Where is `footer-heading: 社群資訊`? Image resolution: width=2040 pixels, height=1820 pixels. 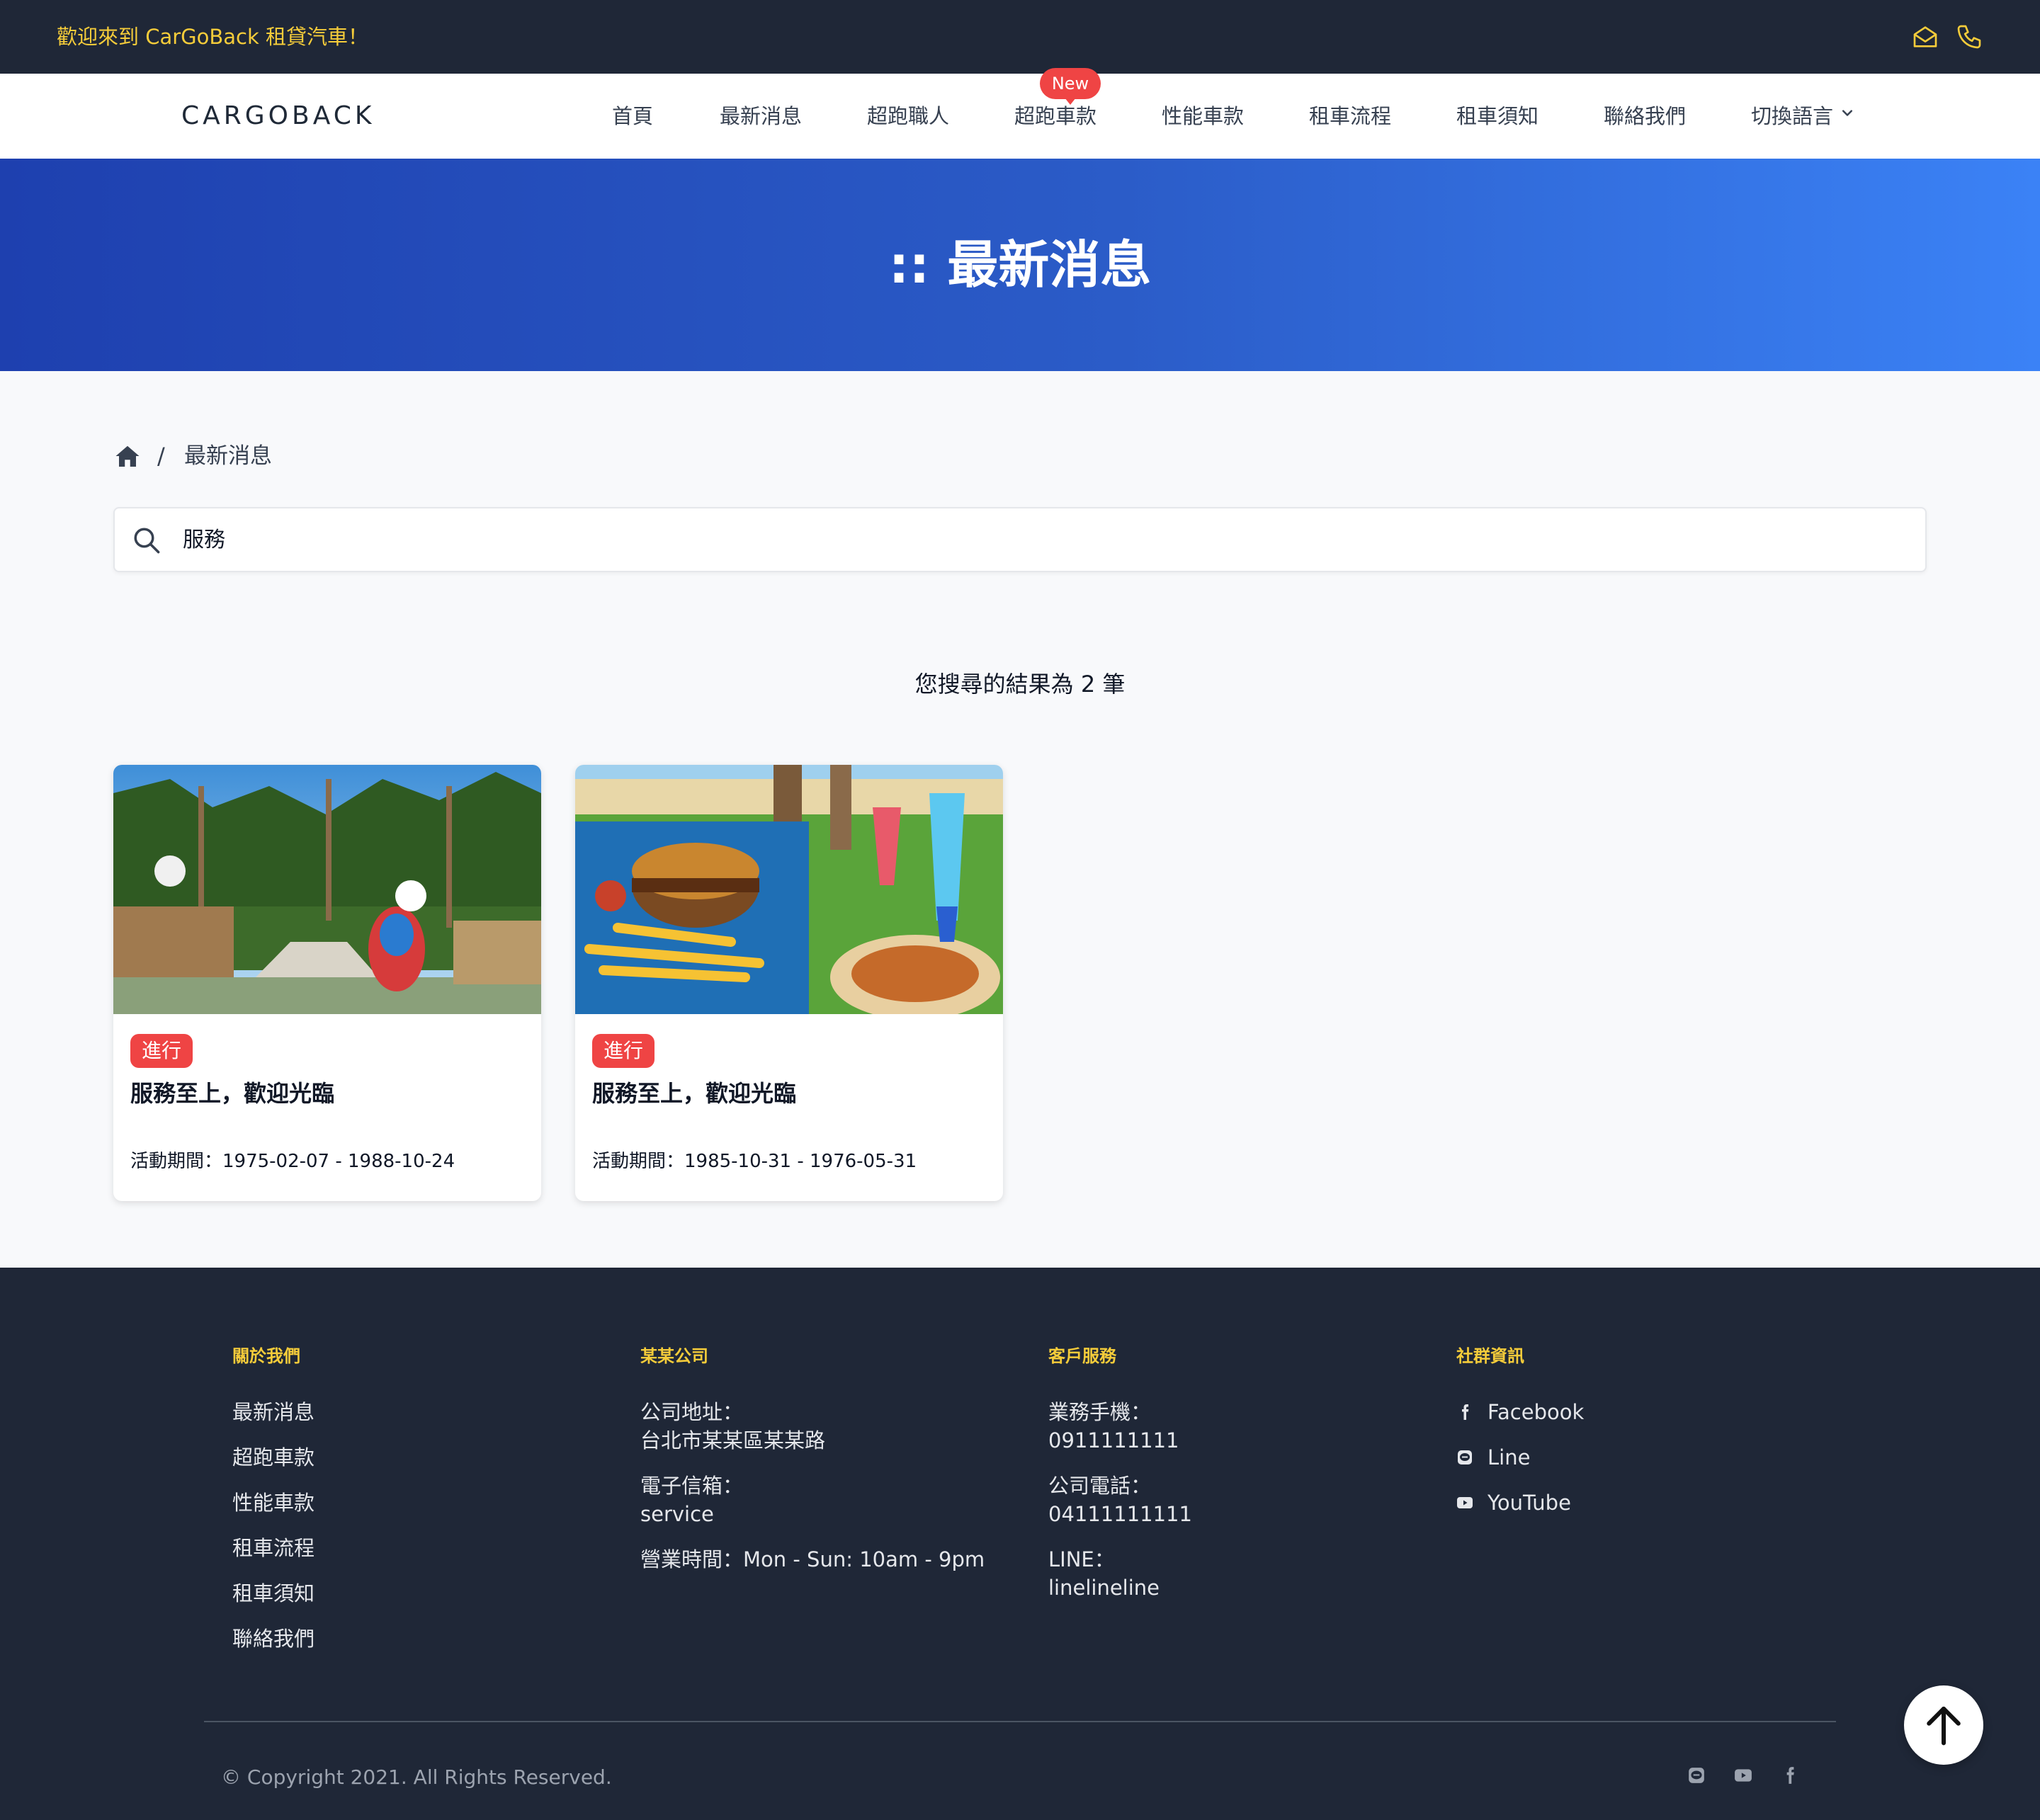
footer-heading: 社群資訊 is located at coordinates (1490, 1356).